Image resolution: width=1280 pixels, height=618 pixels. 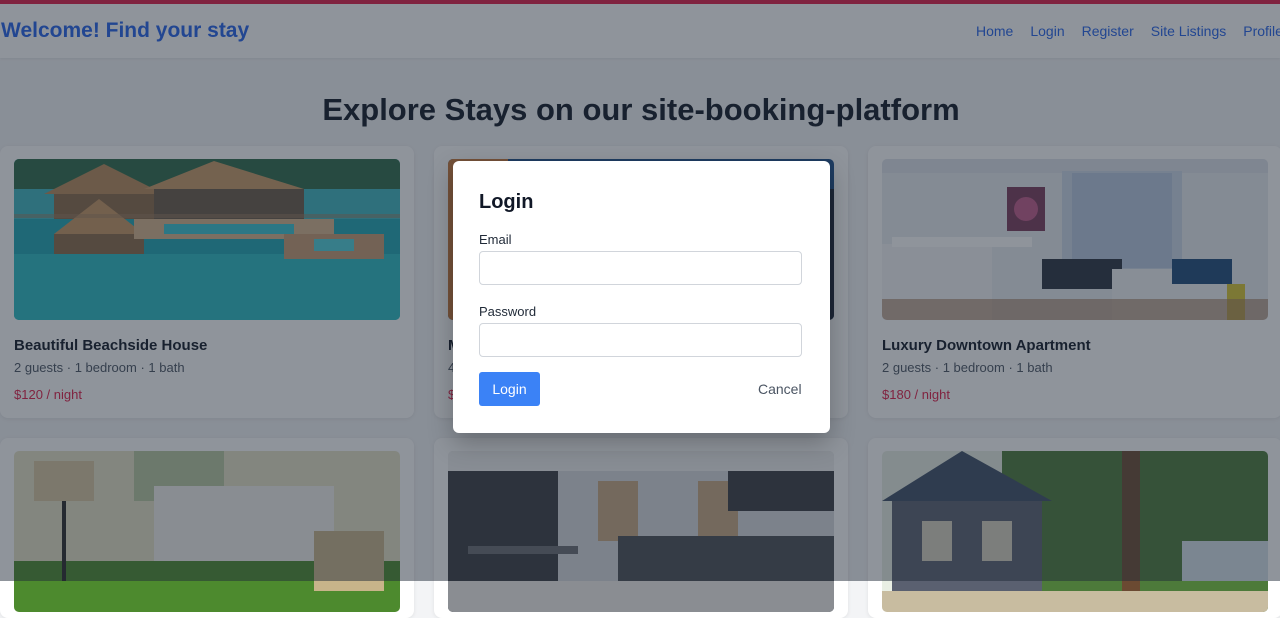 What do you see at coordinates (780, 389) in the screenshot?
I see `cancel-button: Cancel` at bounding box center [780, 389].